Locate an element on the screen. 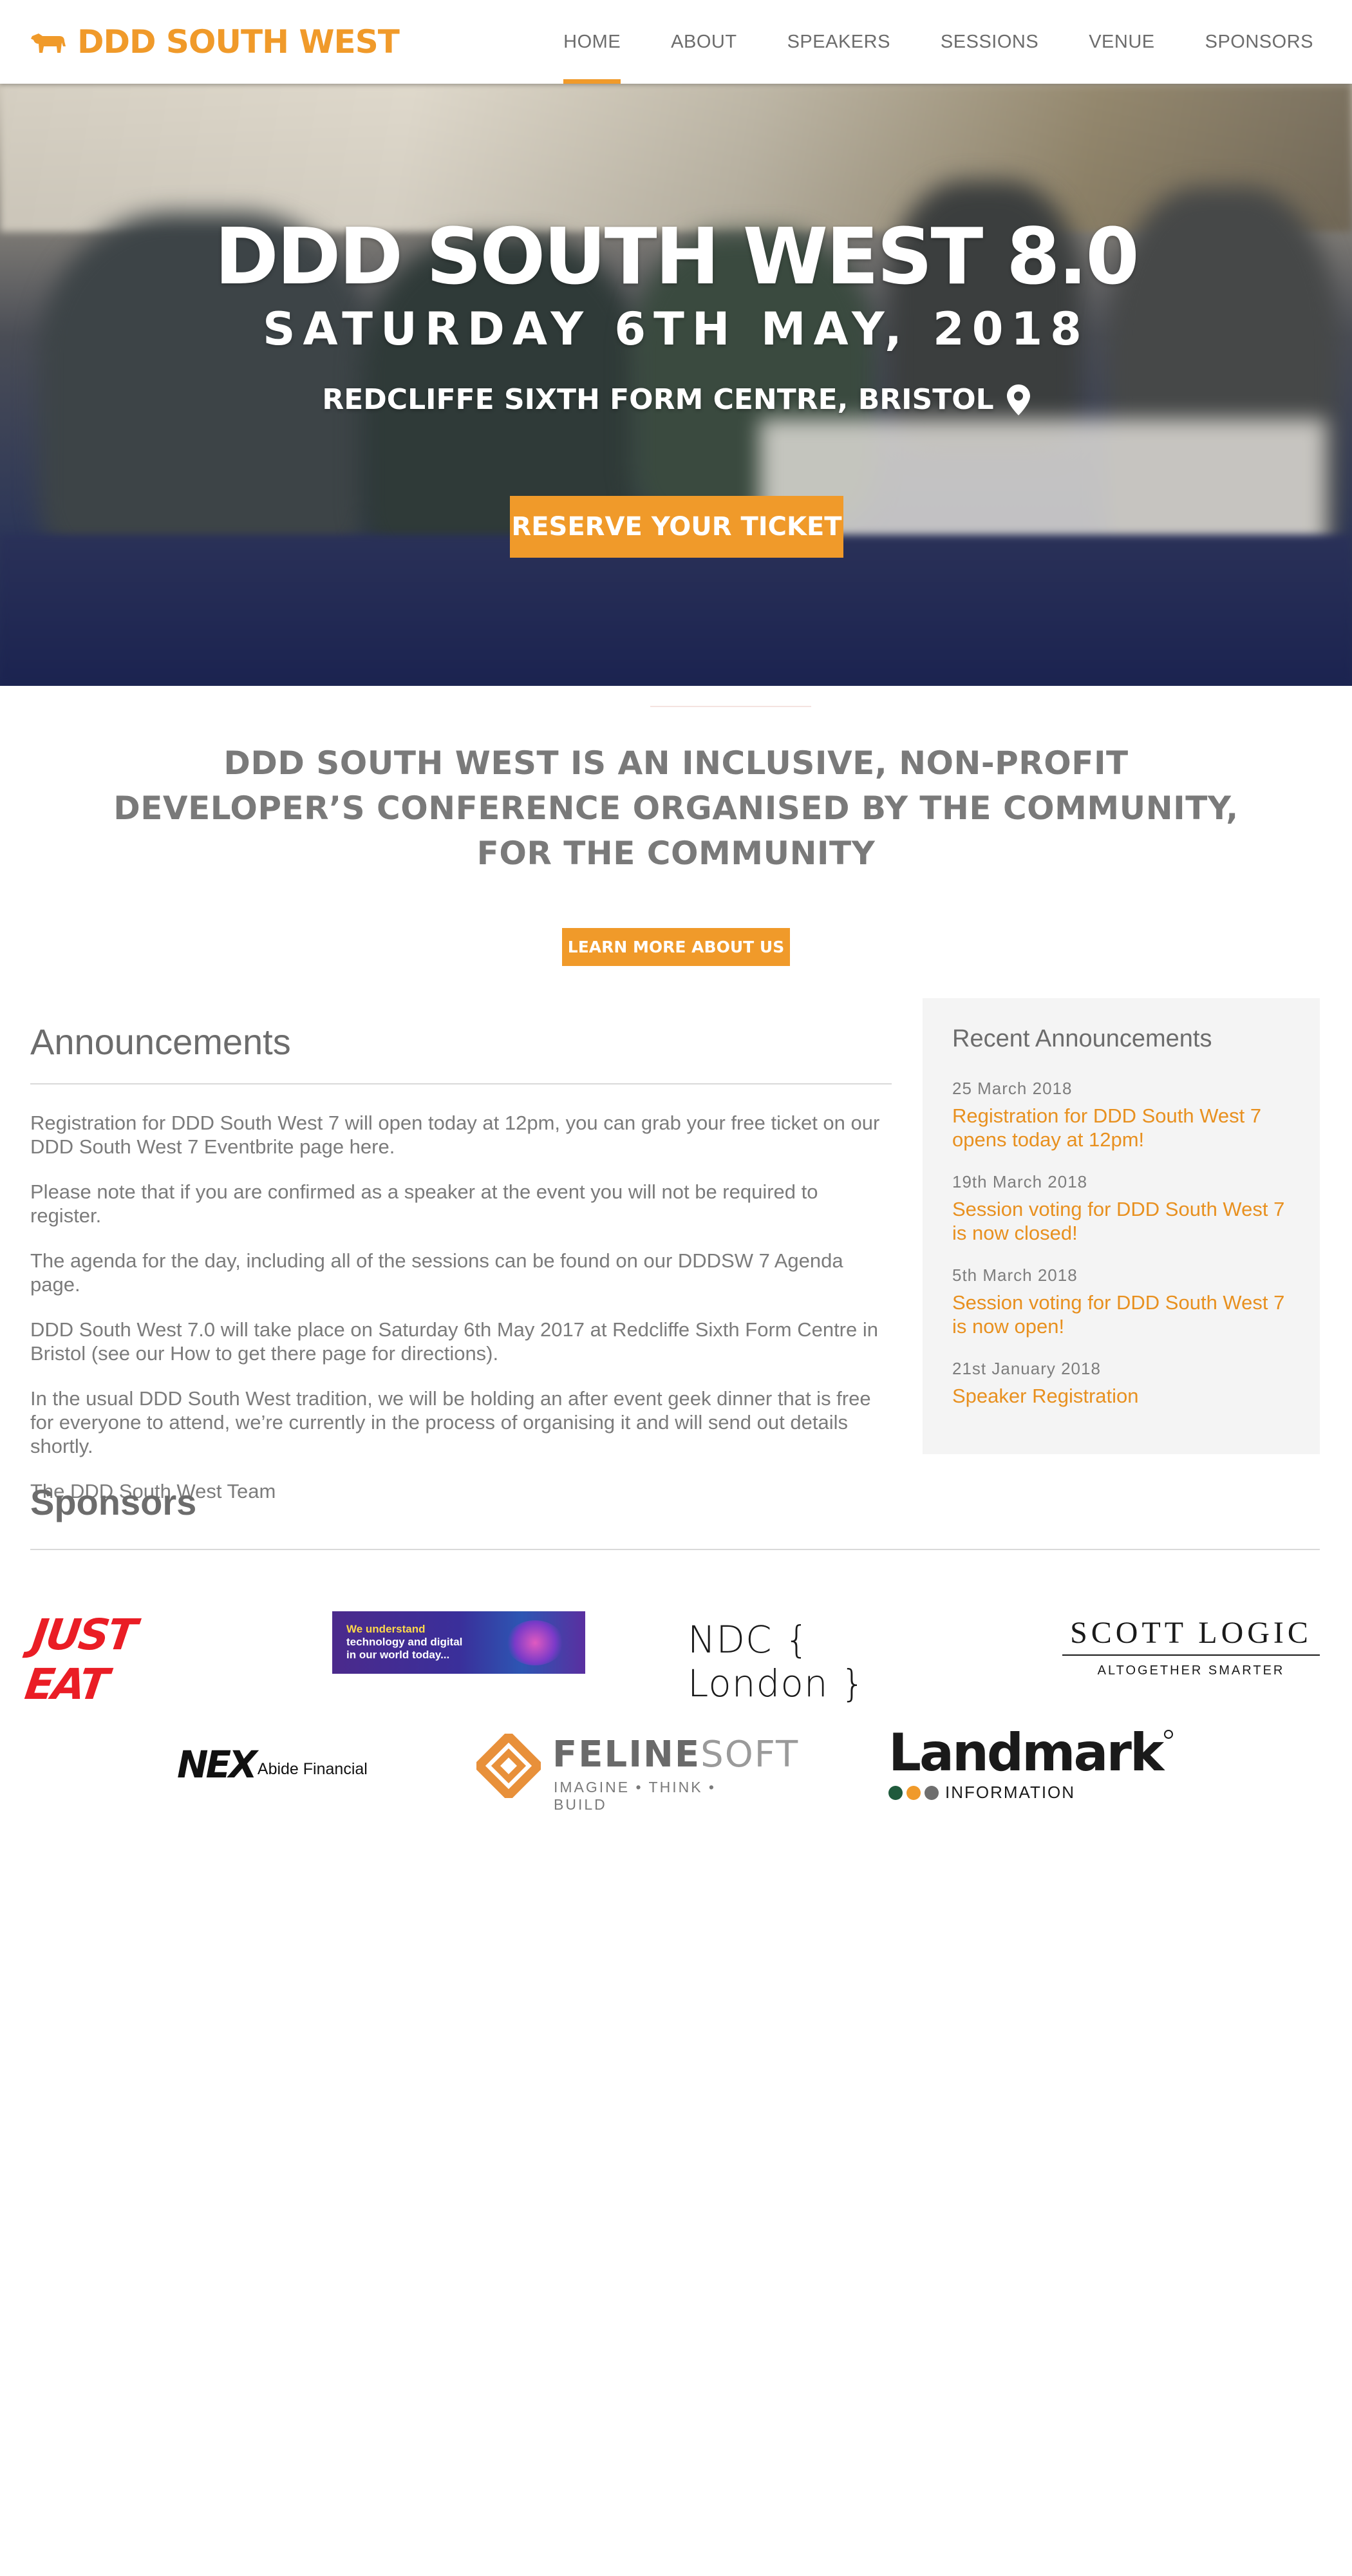  felinesoft-wordmark-light: SOFT is located at coordinates (750, 1755).